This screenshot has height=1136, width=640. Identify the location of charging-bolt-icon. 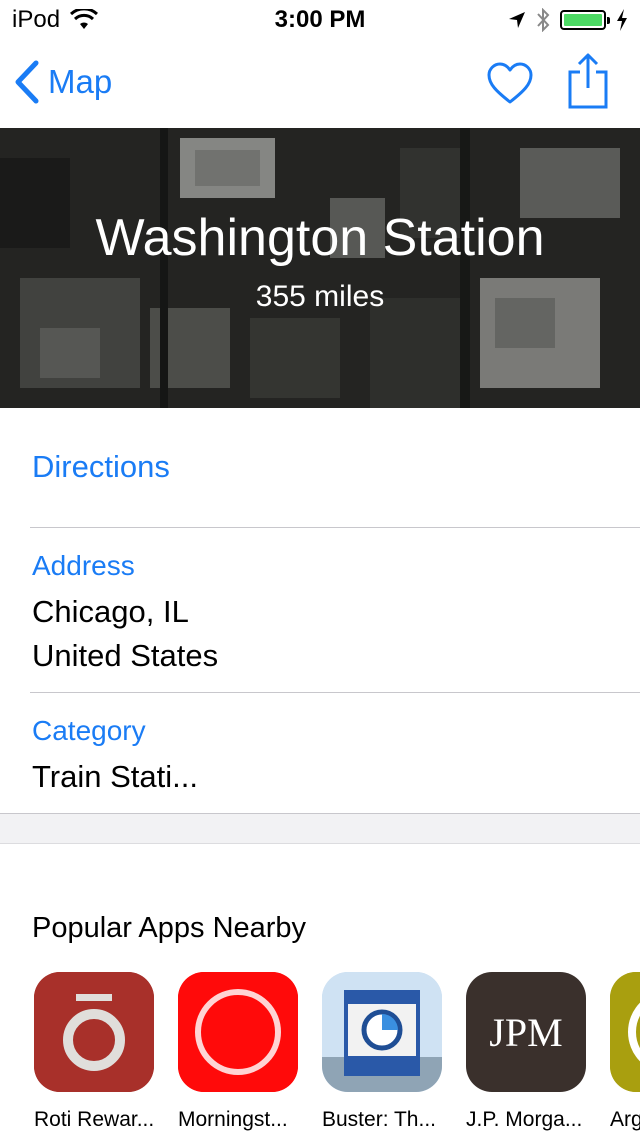
(622, 20).